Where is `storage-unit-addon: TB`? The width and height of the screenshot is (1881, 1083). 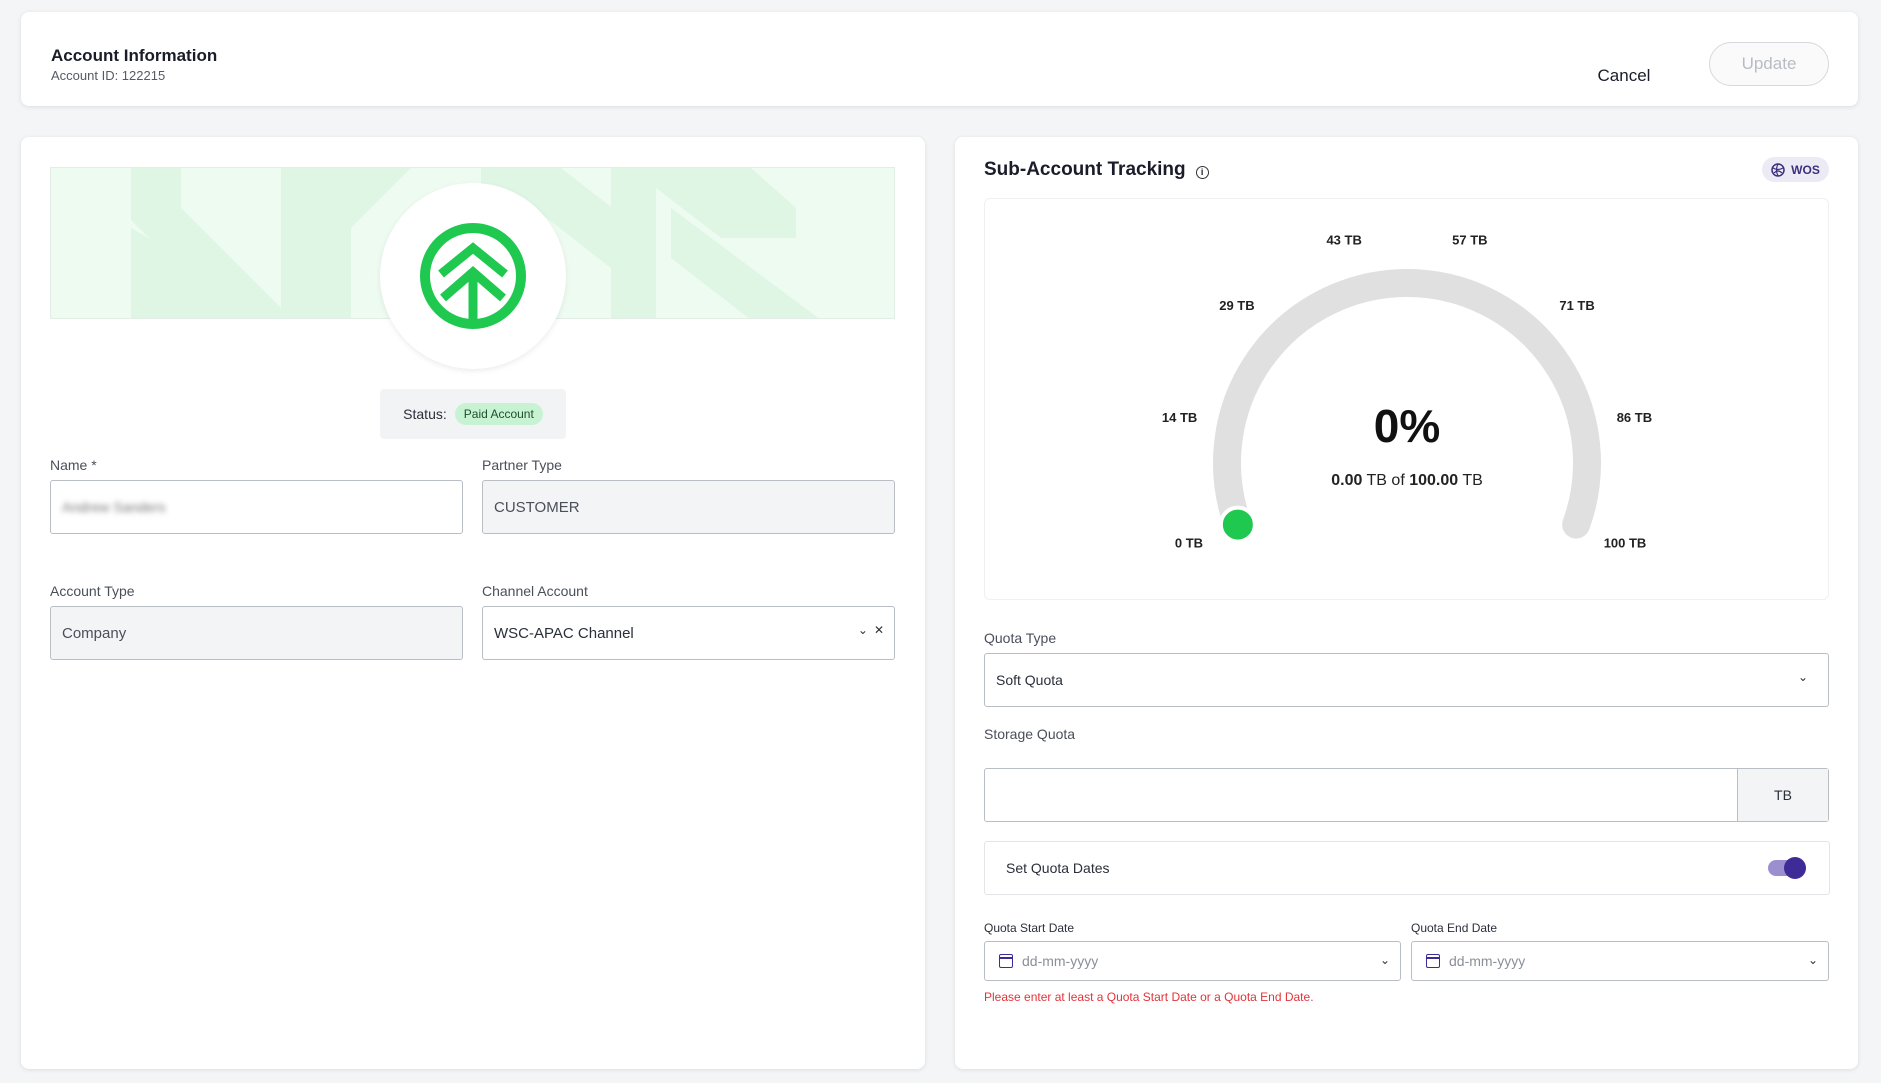
storage-unit-addon: TB is located at coordinates (1782, 795).